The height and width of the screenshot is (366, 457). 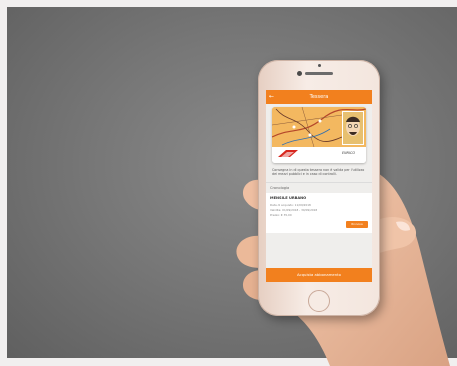 What do you see at coordinates (319, 65) in the screenshot?
I see `proximity-sensor` at bounding box center [319, 65].